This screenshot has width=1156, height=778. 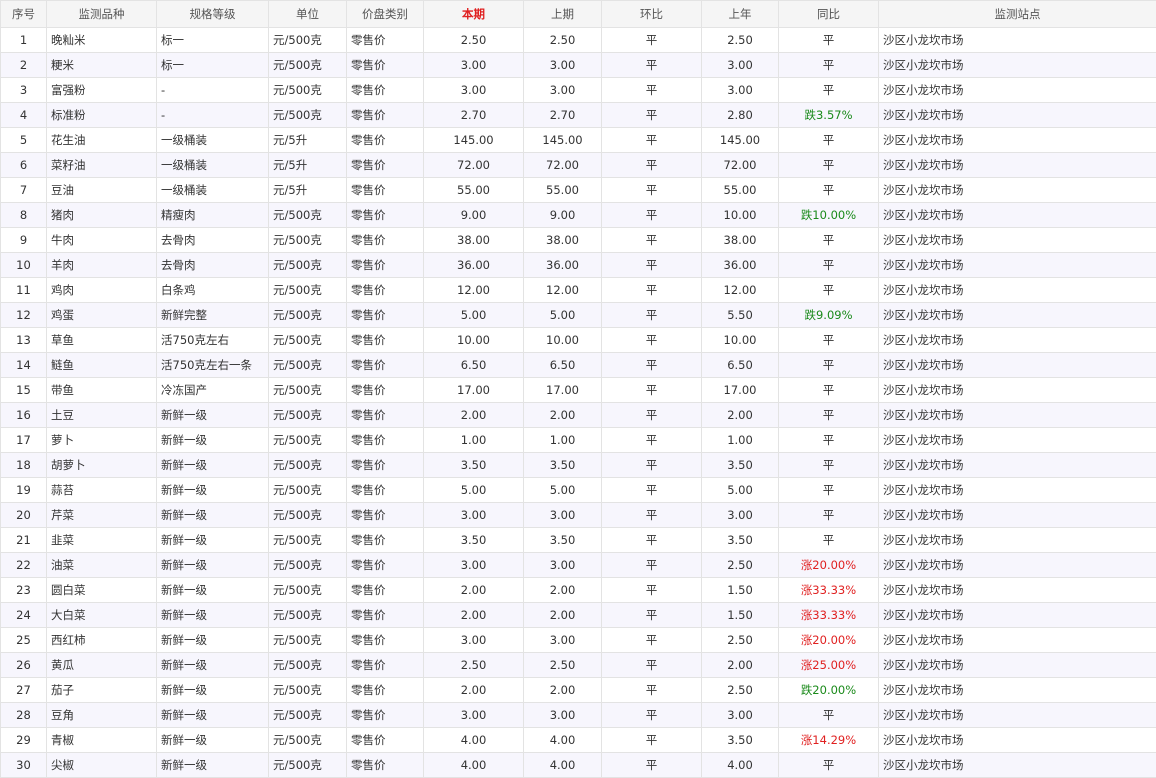 I want to click on row-seq: 14, so click(x=24, y=365).